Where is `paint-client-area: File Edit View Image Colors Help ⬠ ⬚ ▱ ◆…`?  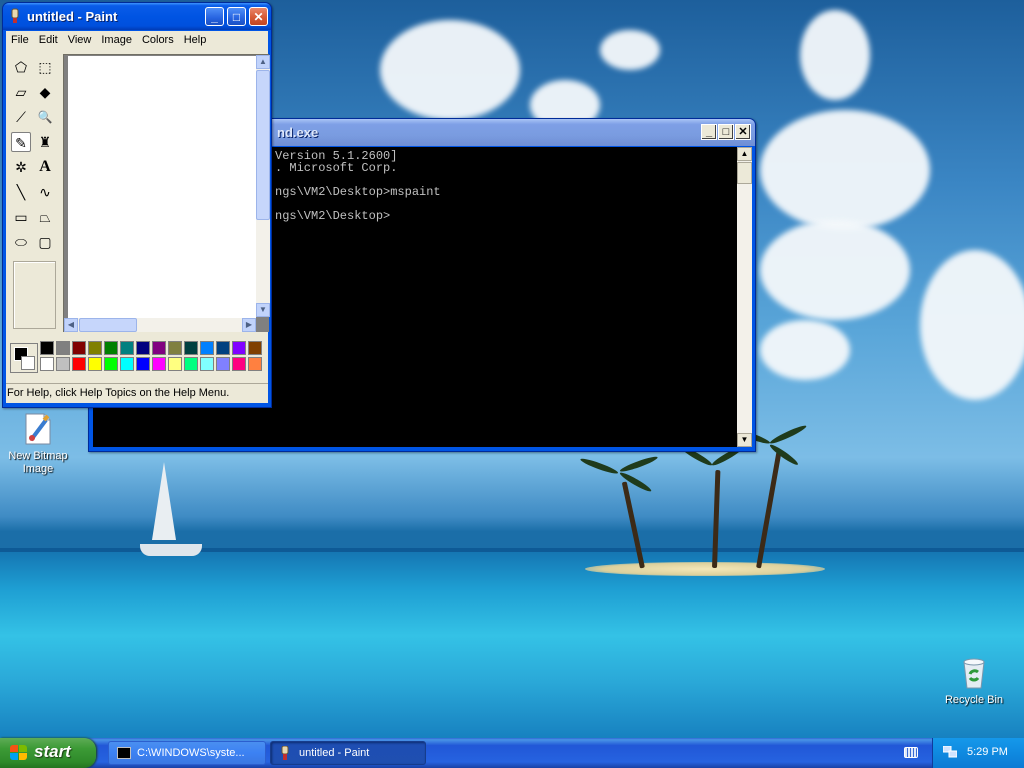 paint-client-area: File Edit View Image Colors Help ⬠ ⬚ ▱ ◆… is located at coordinates (138, 217).